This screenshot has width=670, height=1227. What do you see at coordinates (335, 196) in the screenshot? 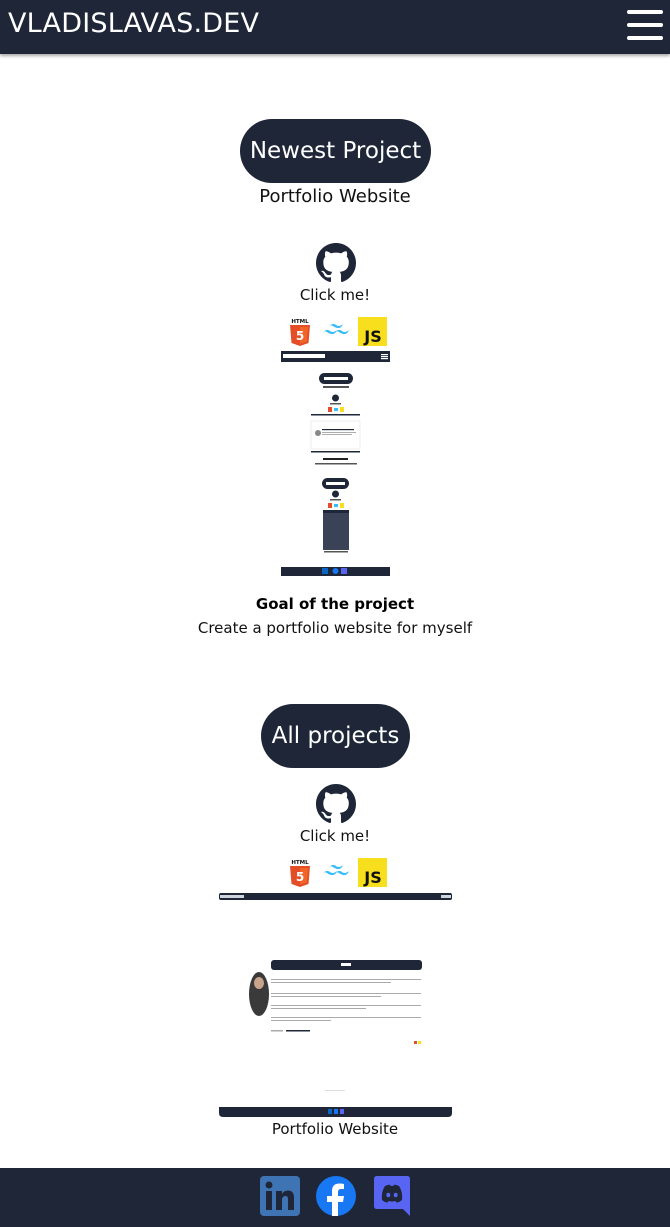
I see `newest-project-title: Portfolio Website` at bounding box center [335, 196].